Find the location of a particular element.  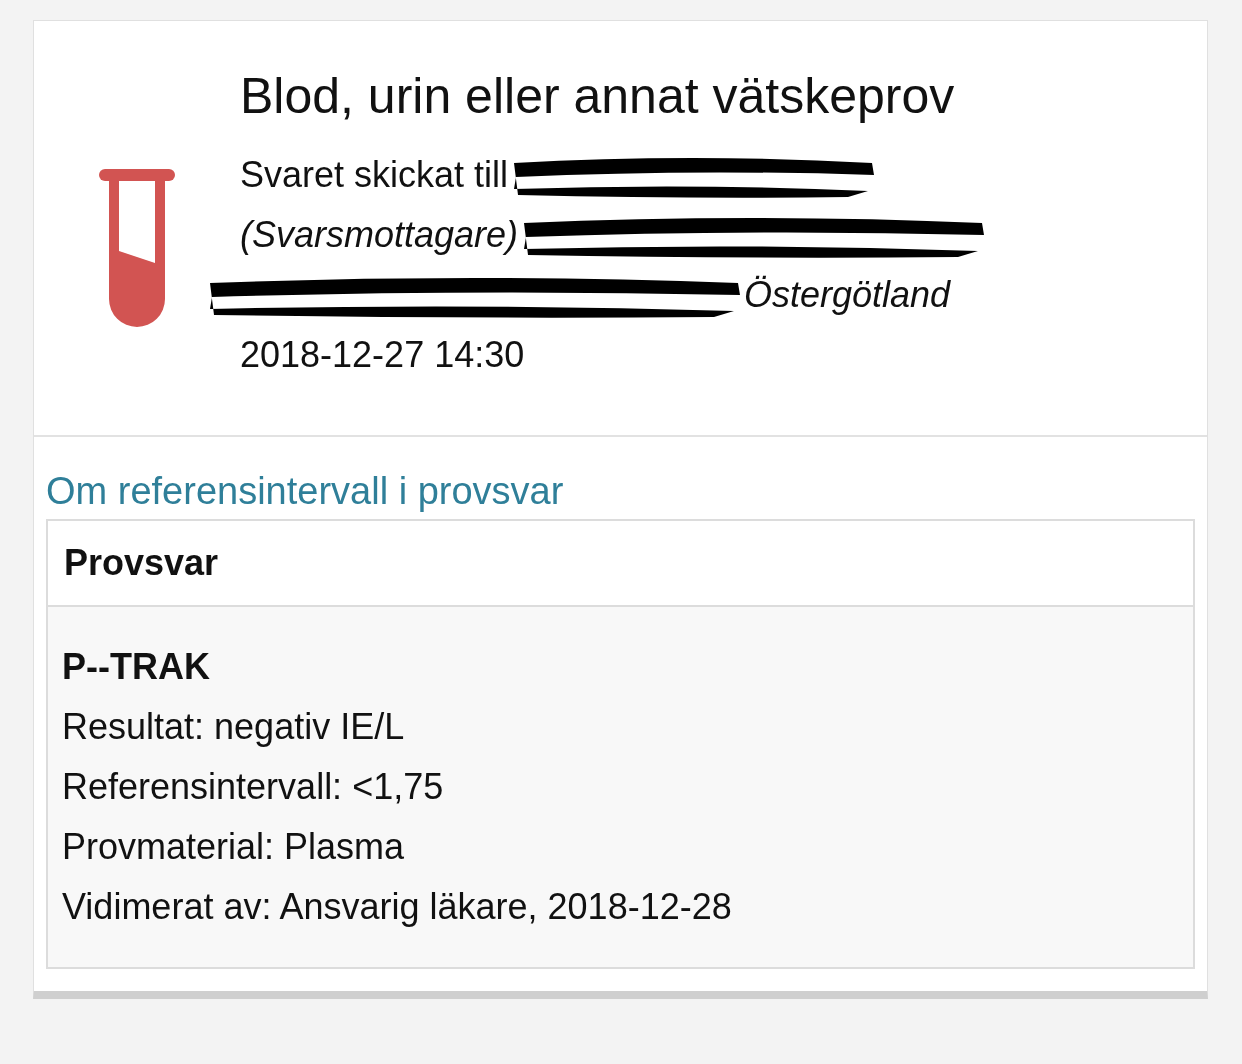

region-name: Östergötland is located at coordinates (847, 295).